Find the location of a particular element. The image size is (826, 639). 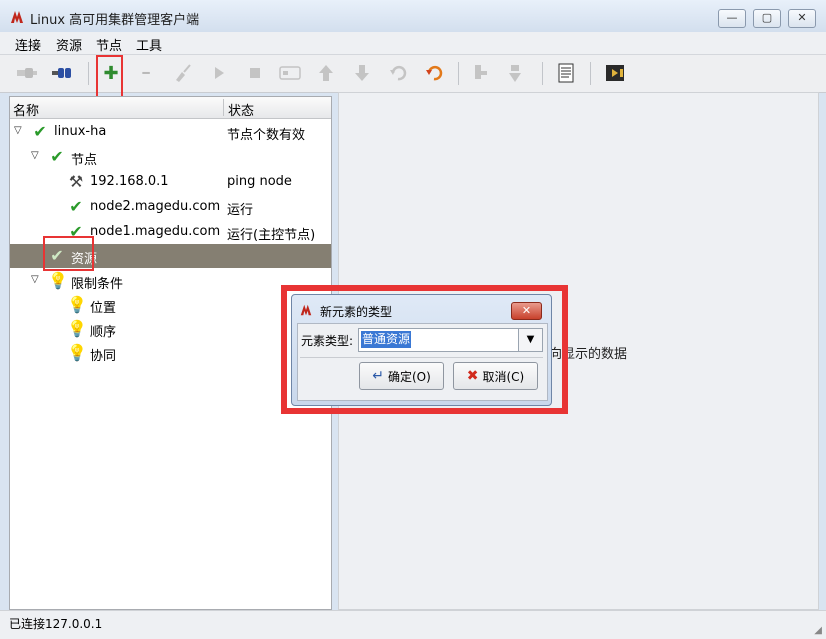

cleanup-icon is located at coordinates (183, 73).